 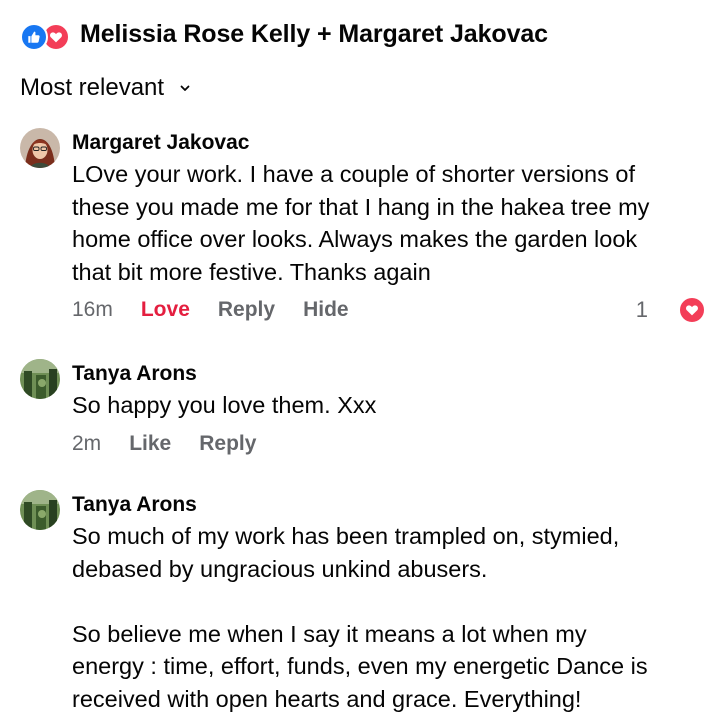 I want to click on comment-text: So happy you love them. Xxx, so click(x=224, y=405).